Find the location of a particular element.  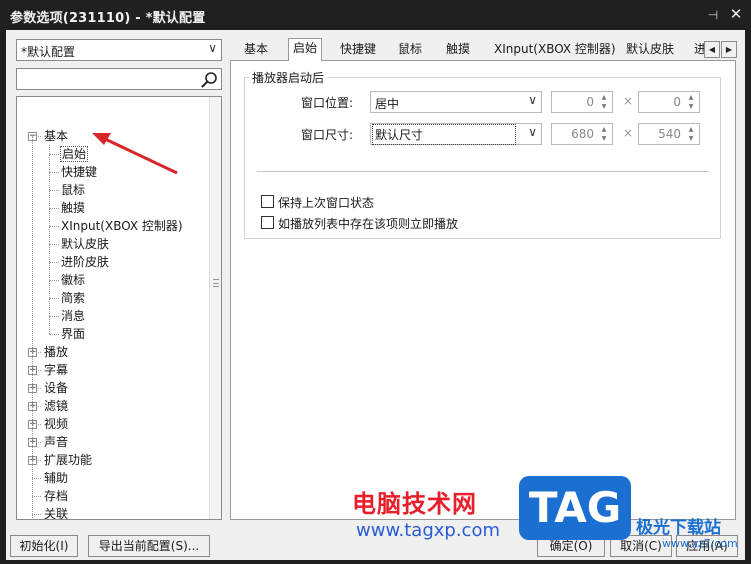

tab-item: 默认皮肤 is located at coordinates (650, 50).